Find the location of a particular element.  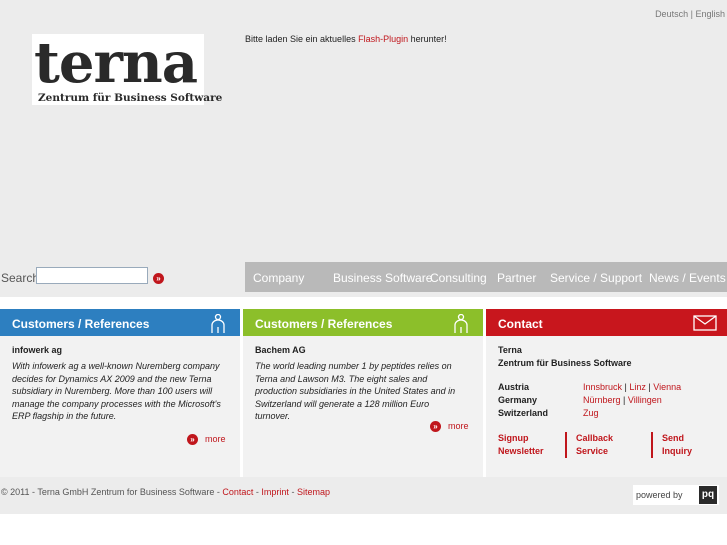

action-line-1: Callback is located at coordinates (595, 438).